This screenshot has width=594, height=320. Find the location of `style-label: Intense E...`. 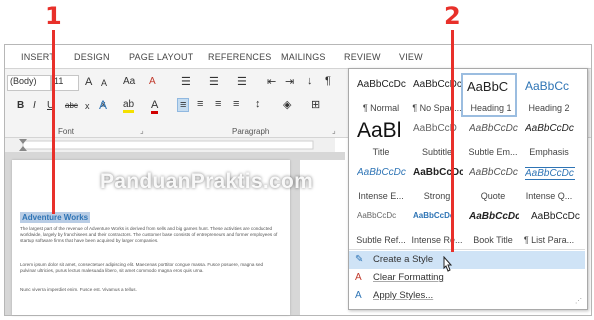

style-label: Intense E... is located at coordinates (381, 196).